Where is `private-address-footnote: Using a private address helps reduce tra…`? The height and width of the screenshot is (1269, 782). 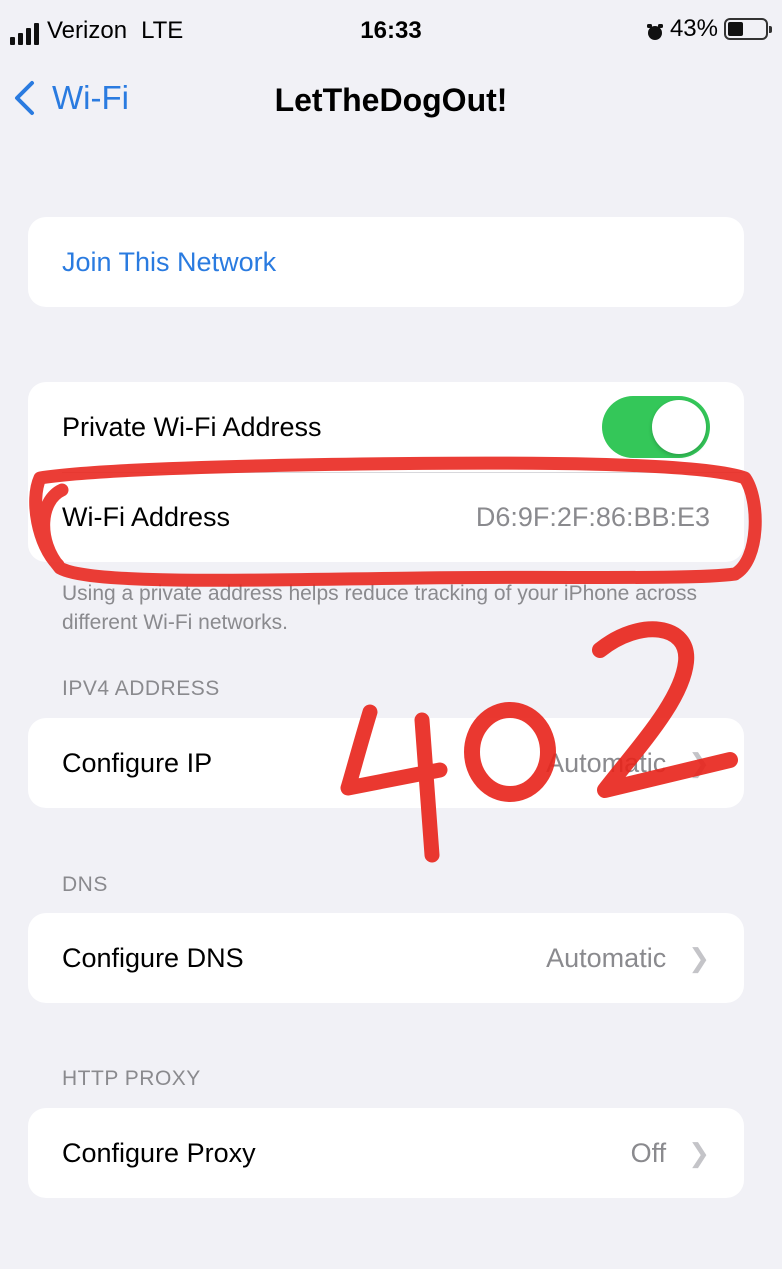 private-address-footnote: Using a private address helps reduce tra… is located at coordinates (380, 608).